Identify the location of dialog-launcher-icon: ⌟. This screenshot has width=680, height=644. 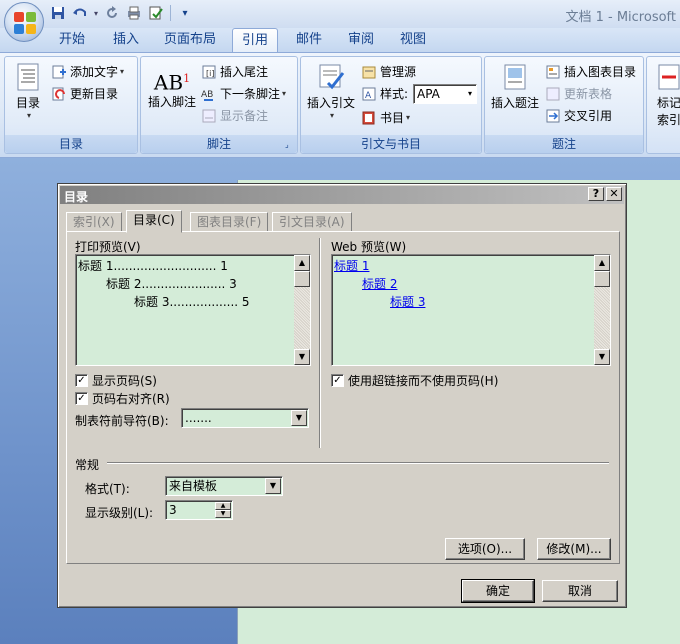
(290, 145).